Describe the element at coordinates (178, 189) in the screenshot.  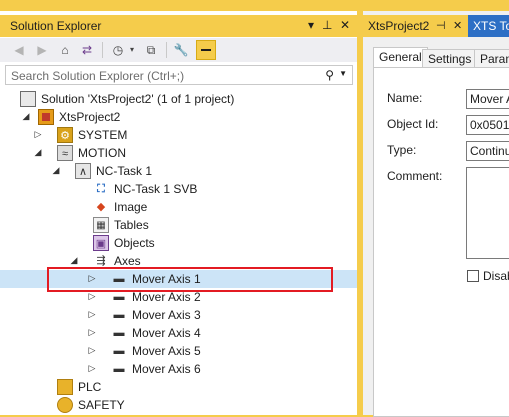
I see `tree-item-nc-task-svb: ⛶ NC-Task 1 SVB` at that location.